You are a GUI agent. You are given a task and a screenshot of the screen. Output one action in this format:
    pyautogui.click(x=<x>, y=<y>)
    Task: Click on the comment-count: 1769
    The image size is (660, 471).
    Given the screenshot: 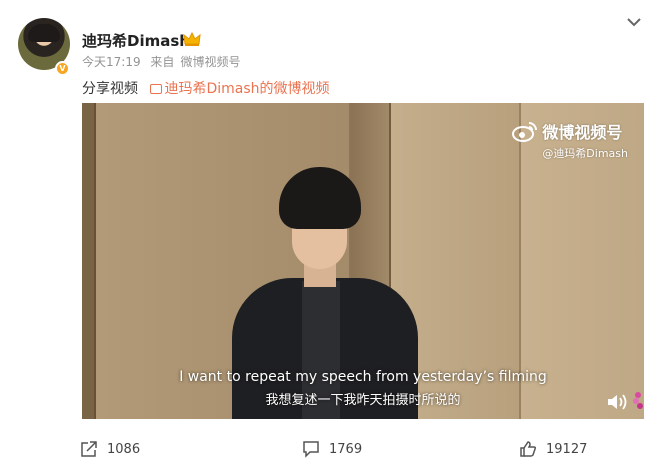 What is the action you would take?
    pyautogui.click(x=346, y=449)
    